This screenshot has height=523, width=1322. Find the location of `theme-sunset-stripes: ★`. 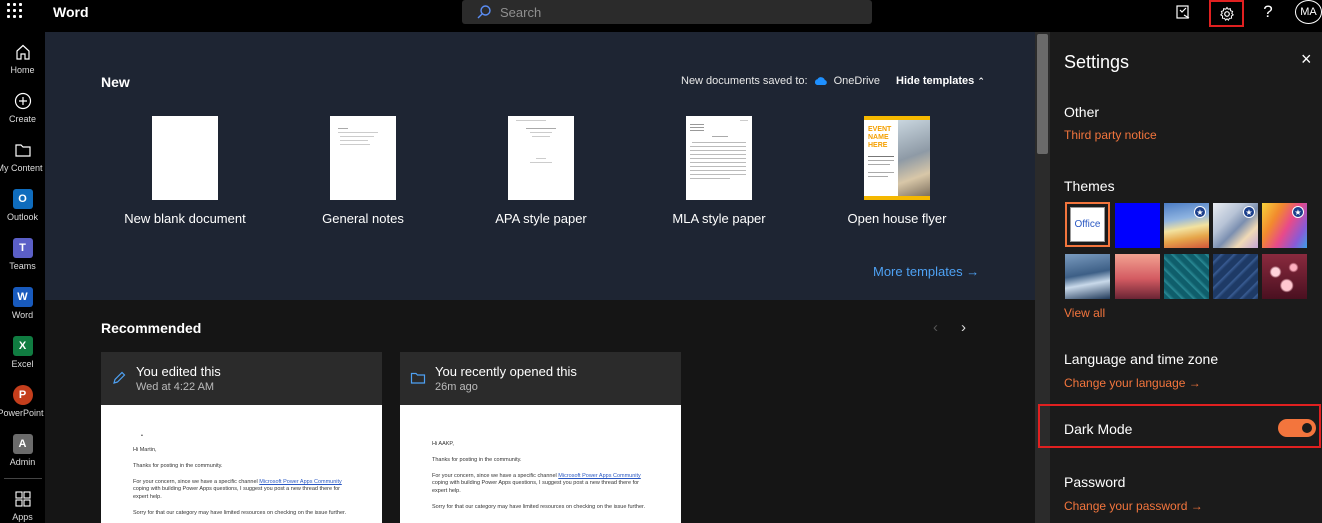

theme-sunset-stripes: ★ is located at coordinates (1186, 225).